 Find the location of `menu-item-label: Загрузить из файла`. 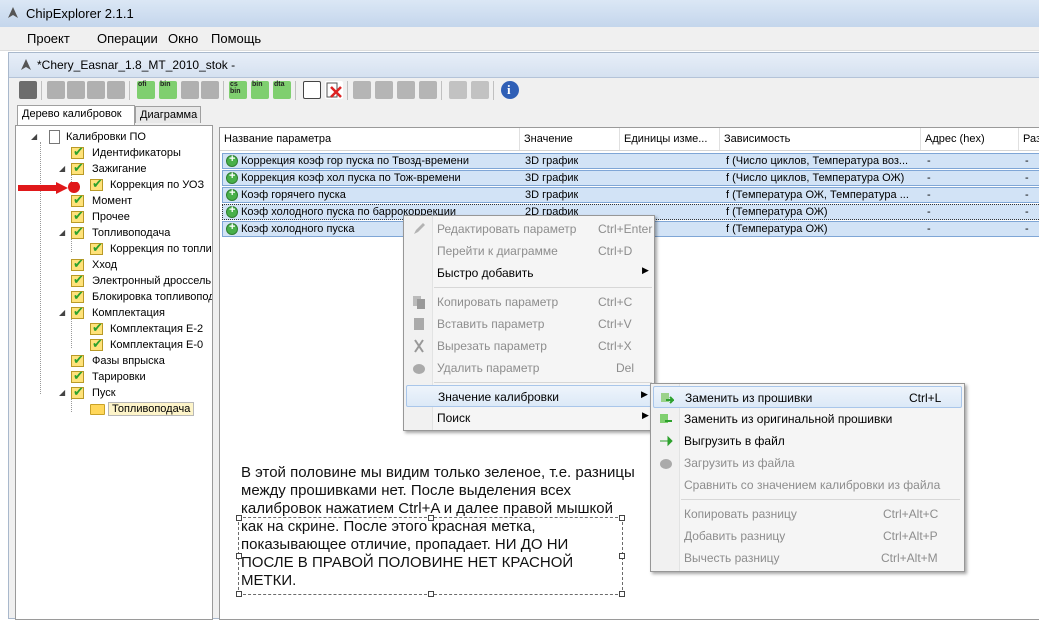

menu-item-label: Загрузить из файла is located at coordinates (739, 463).